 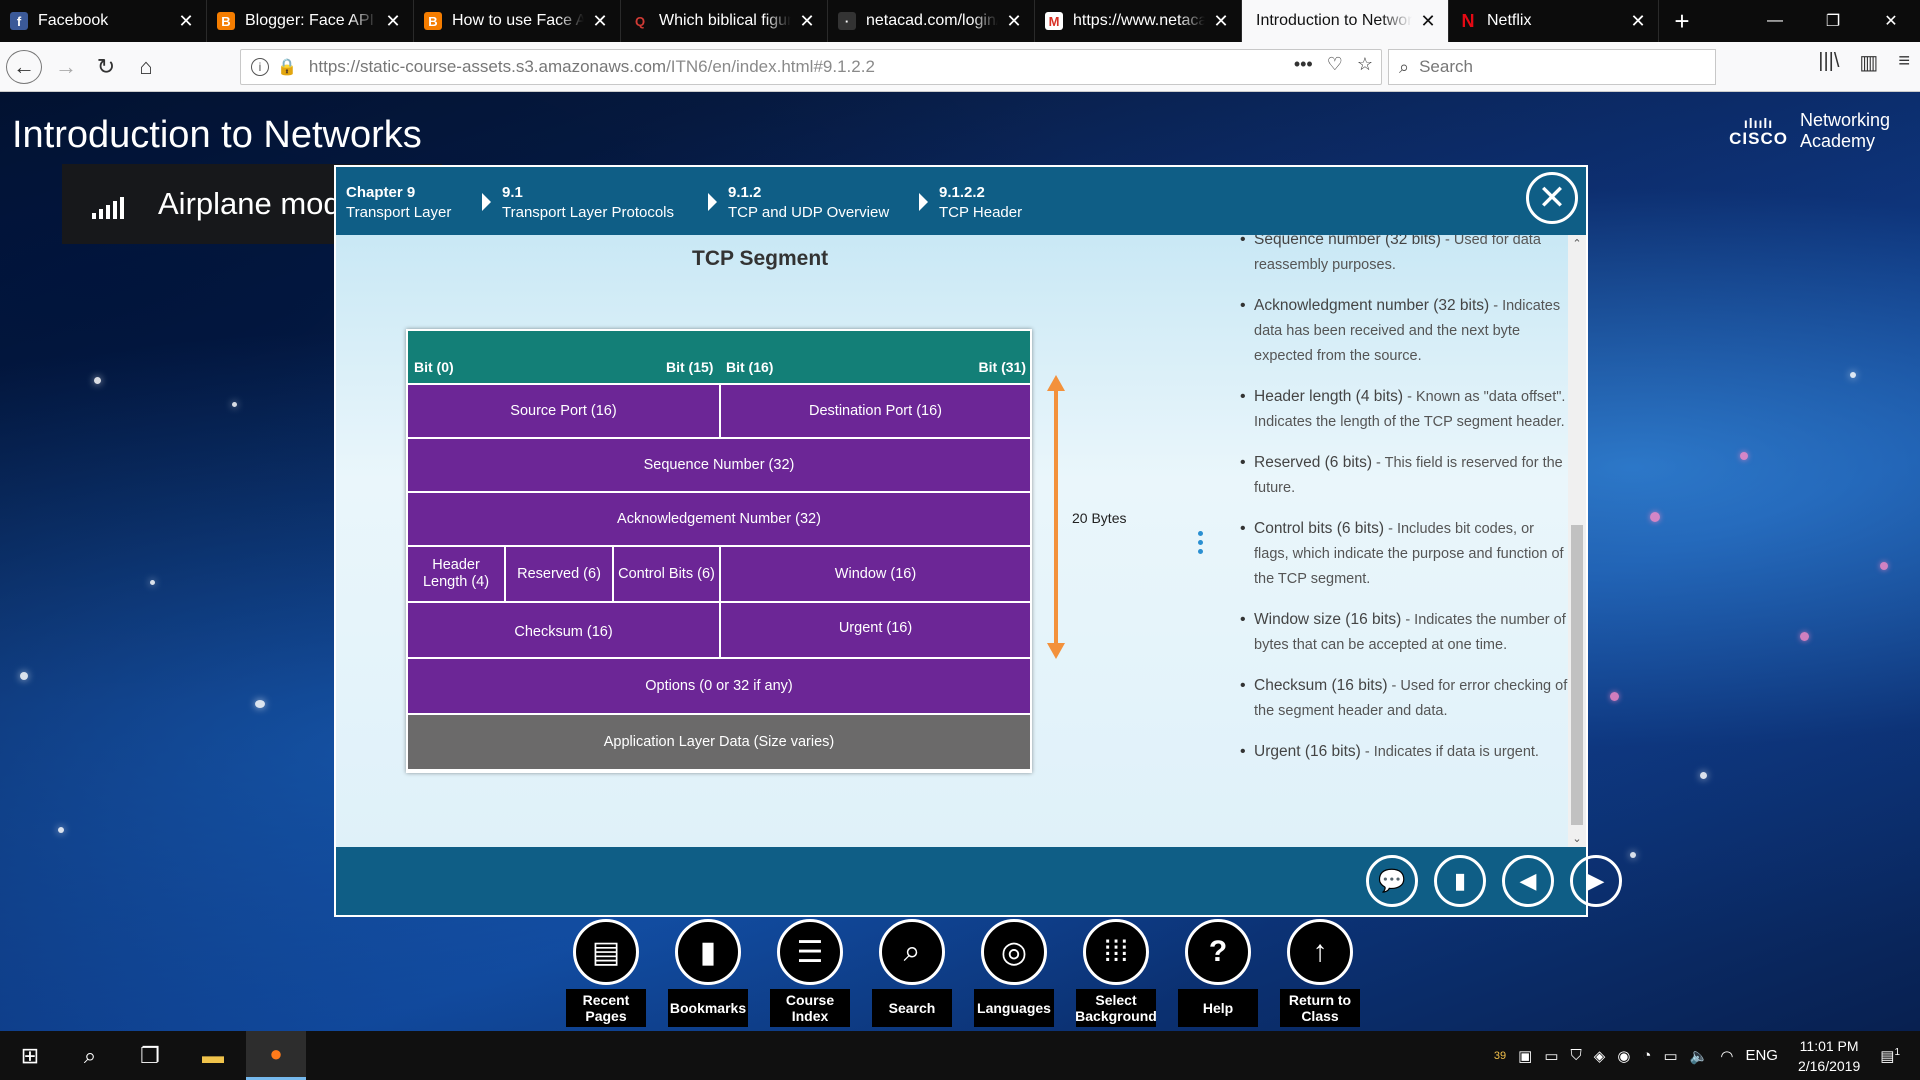 What do you see at coordinates (1320, 952) in the screenshot?
I see `return-to-class-icon: ↑` at bounding box center [1320, 952].